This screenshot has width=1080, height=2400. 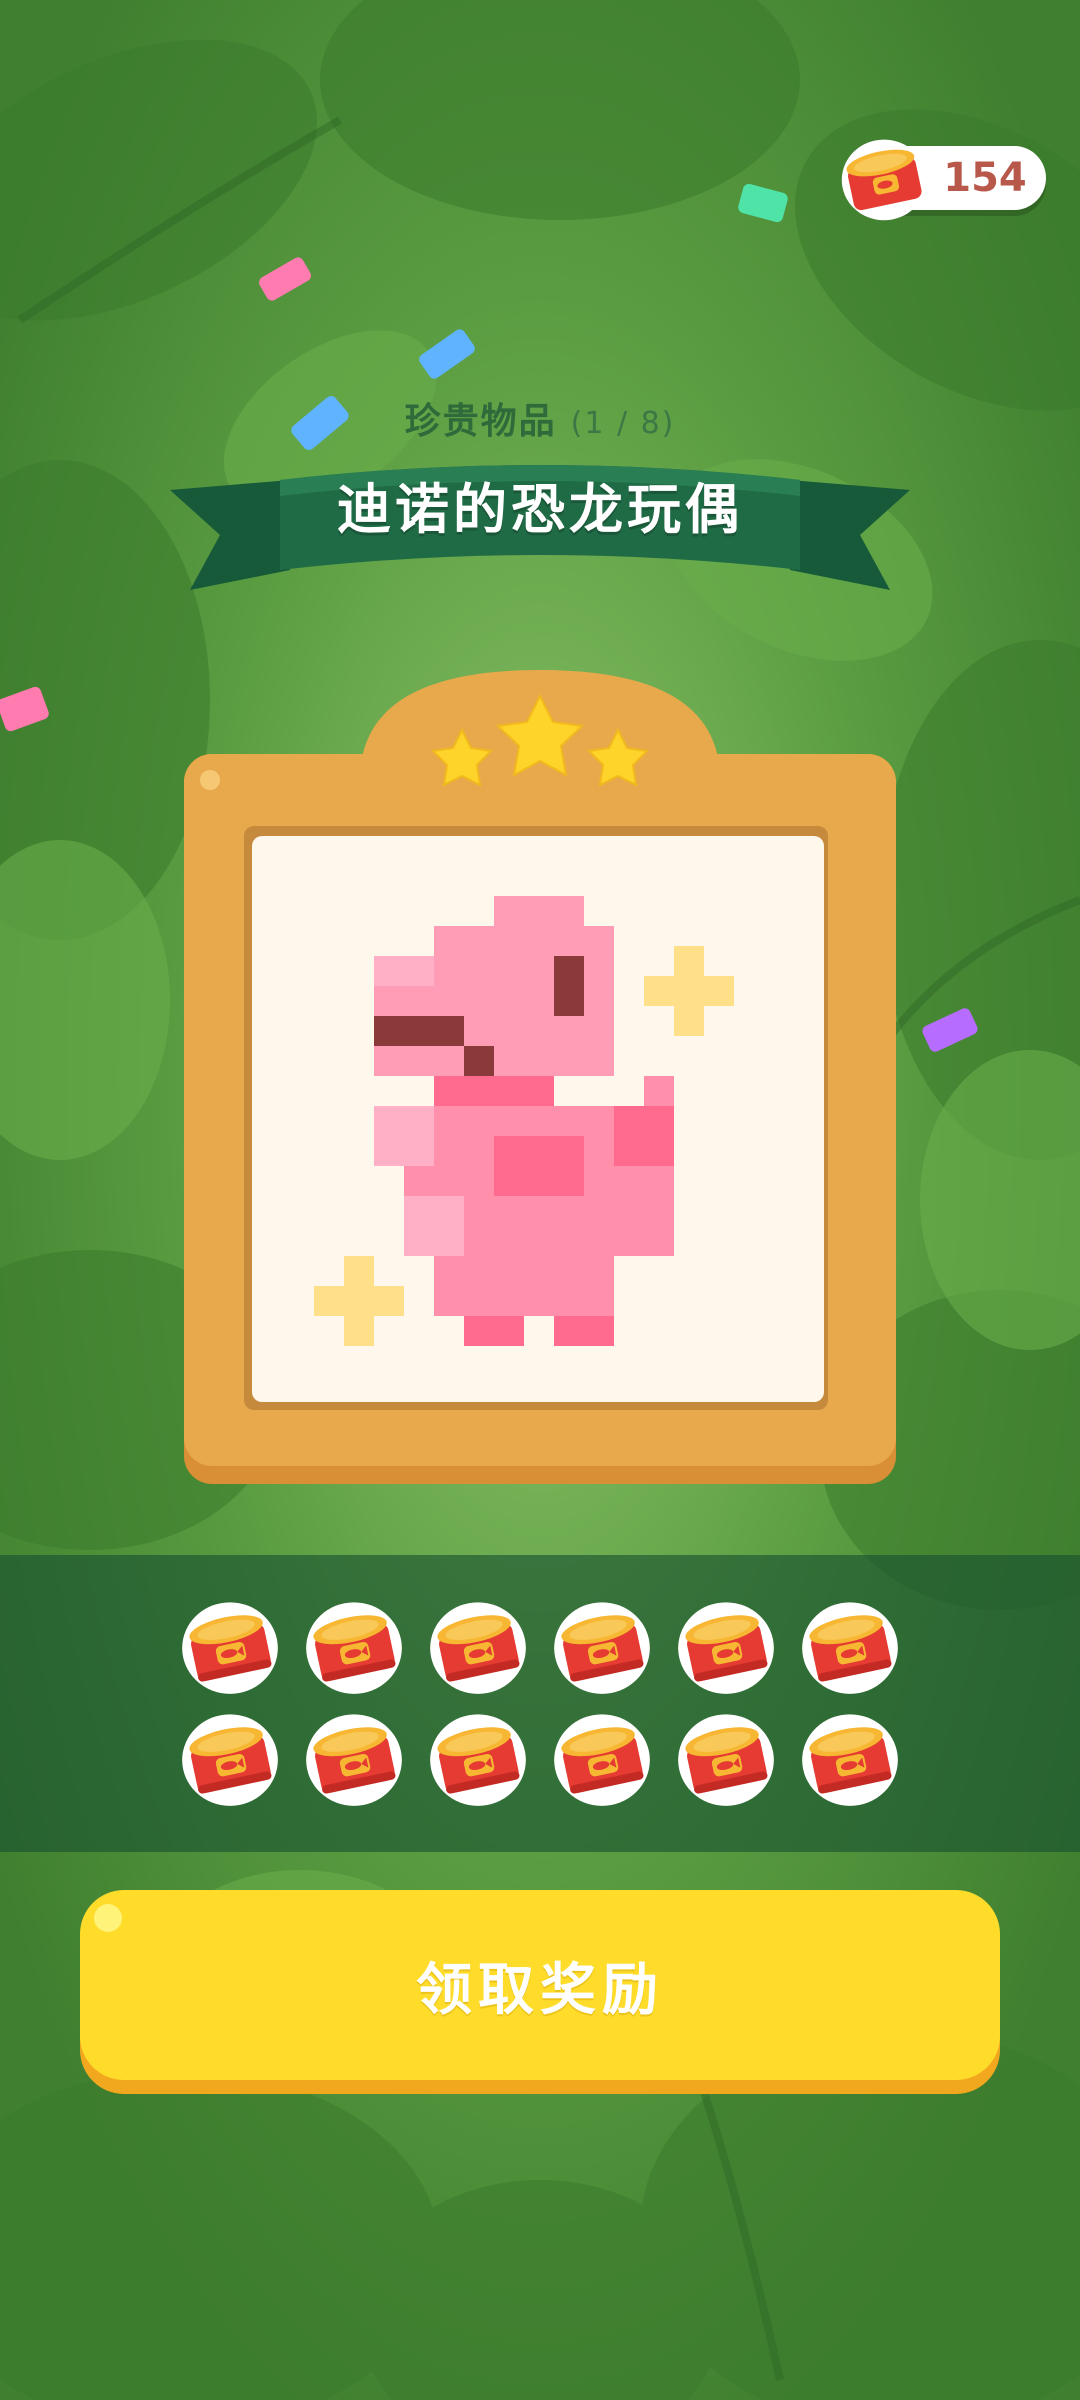 I want to click on item-category-heading: 珍贵物品 (1 / 8), so click(x=540, y=418).